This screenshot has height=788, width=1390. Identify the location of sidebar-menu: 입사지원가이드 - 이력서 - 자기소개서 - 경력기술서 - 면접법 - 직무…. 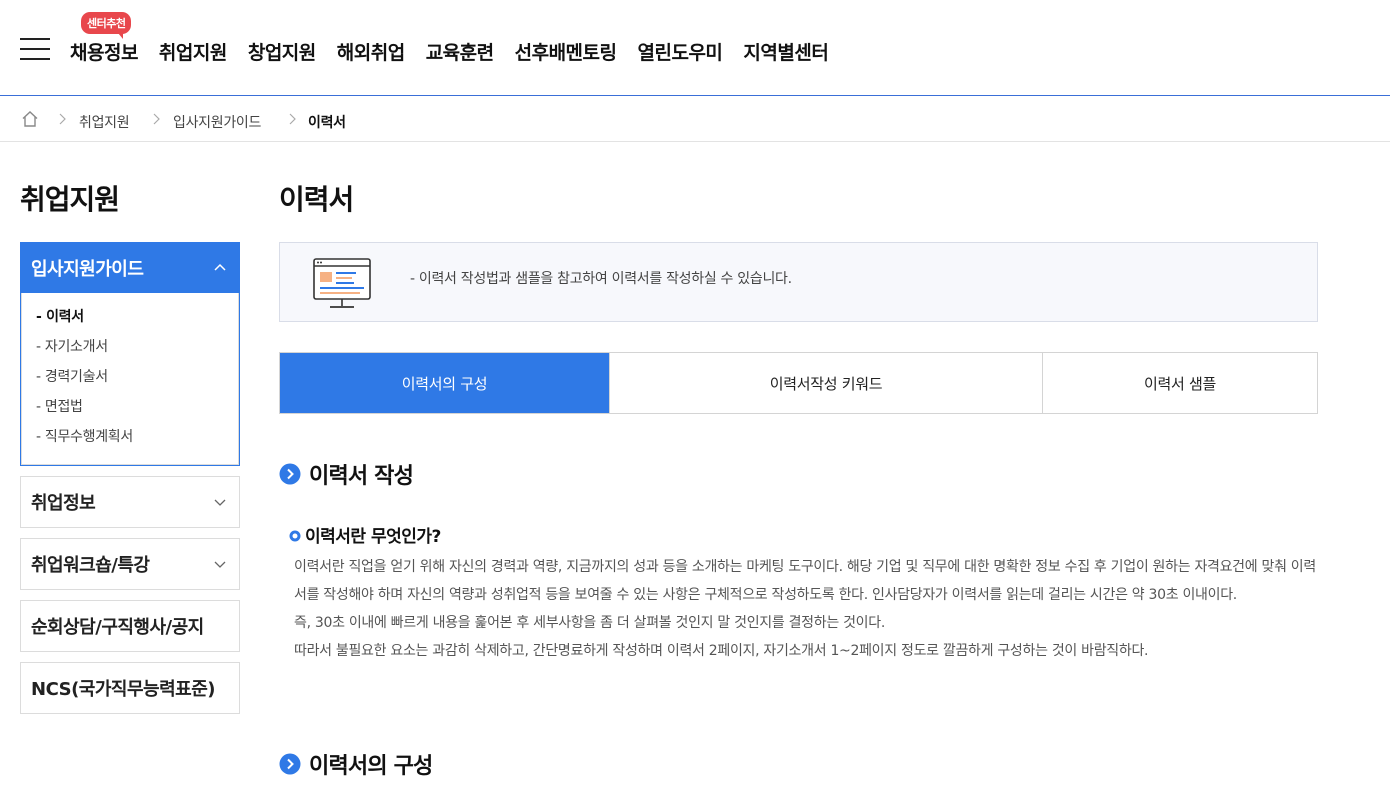
(130, 483).